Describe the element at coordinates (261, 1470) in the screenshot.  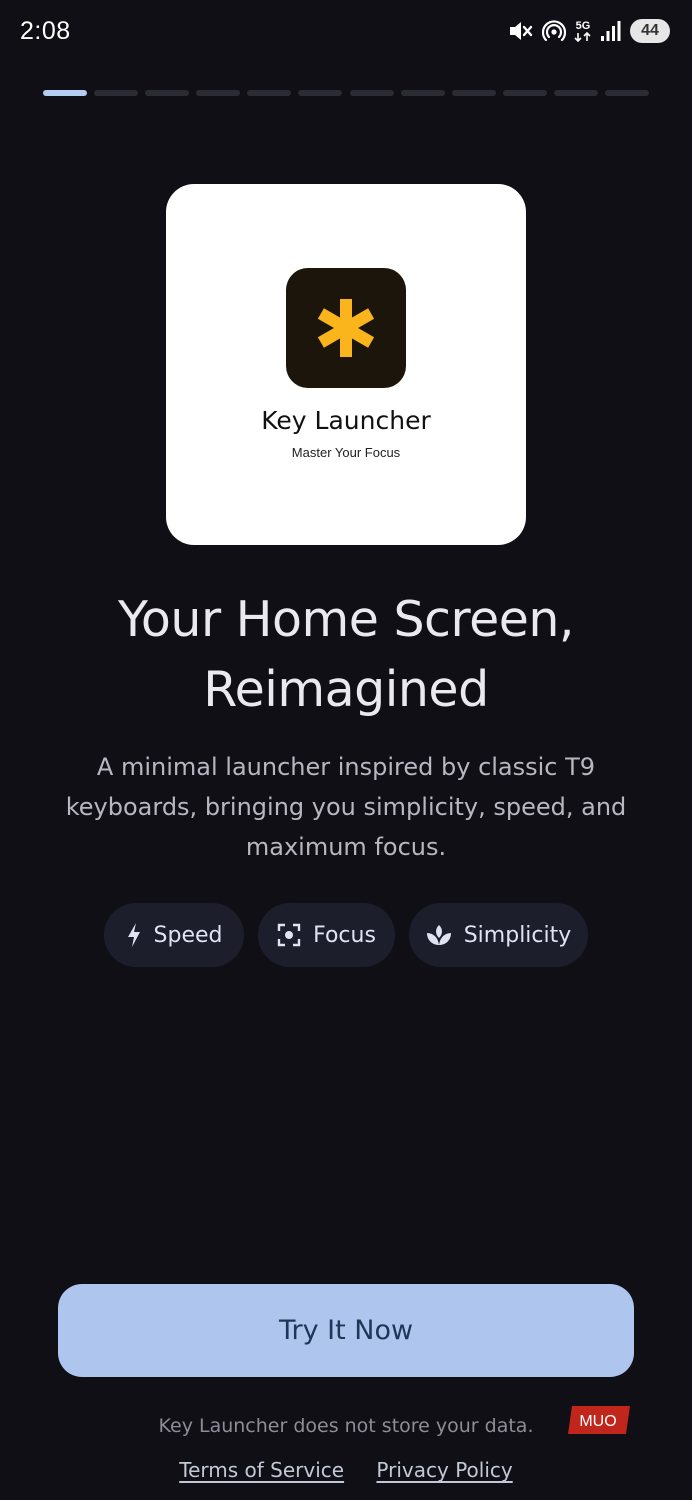
I see `terms-of-service-link: Terms of Service` at that location.